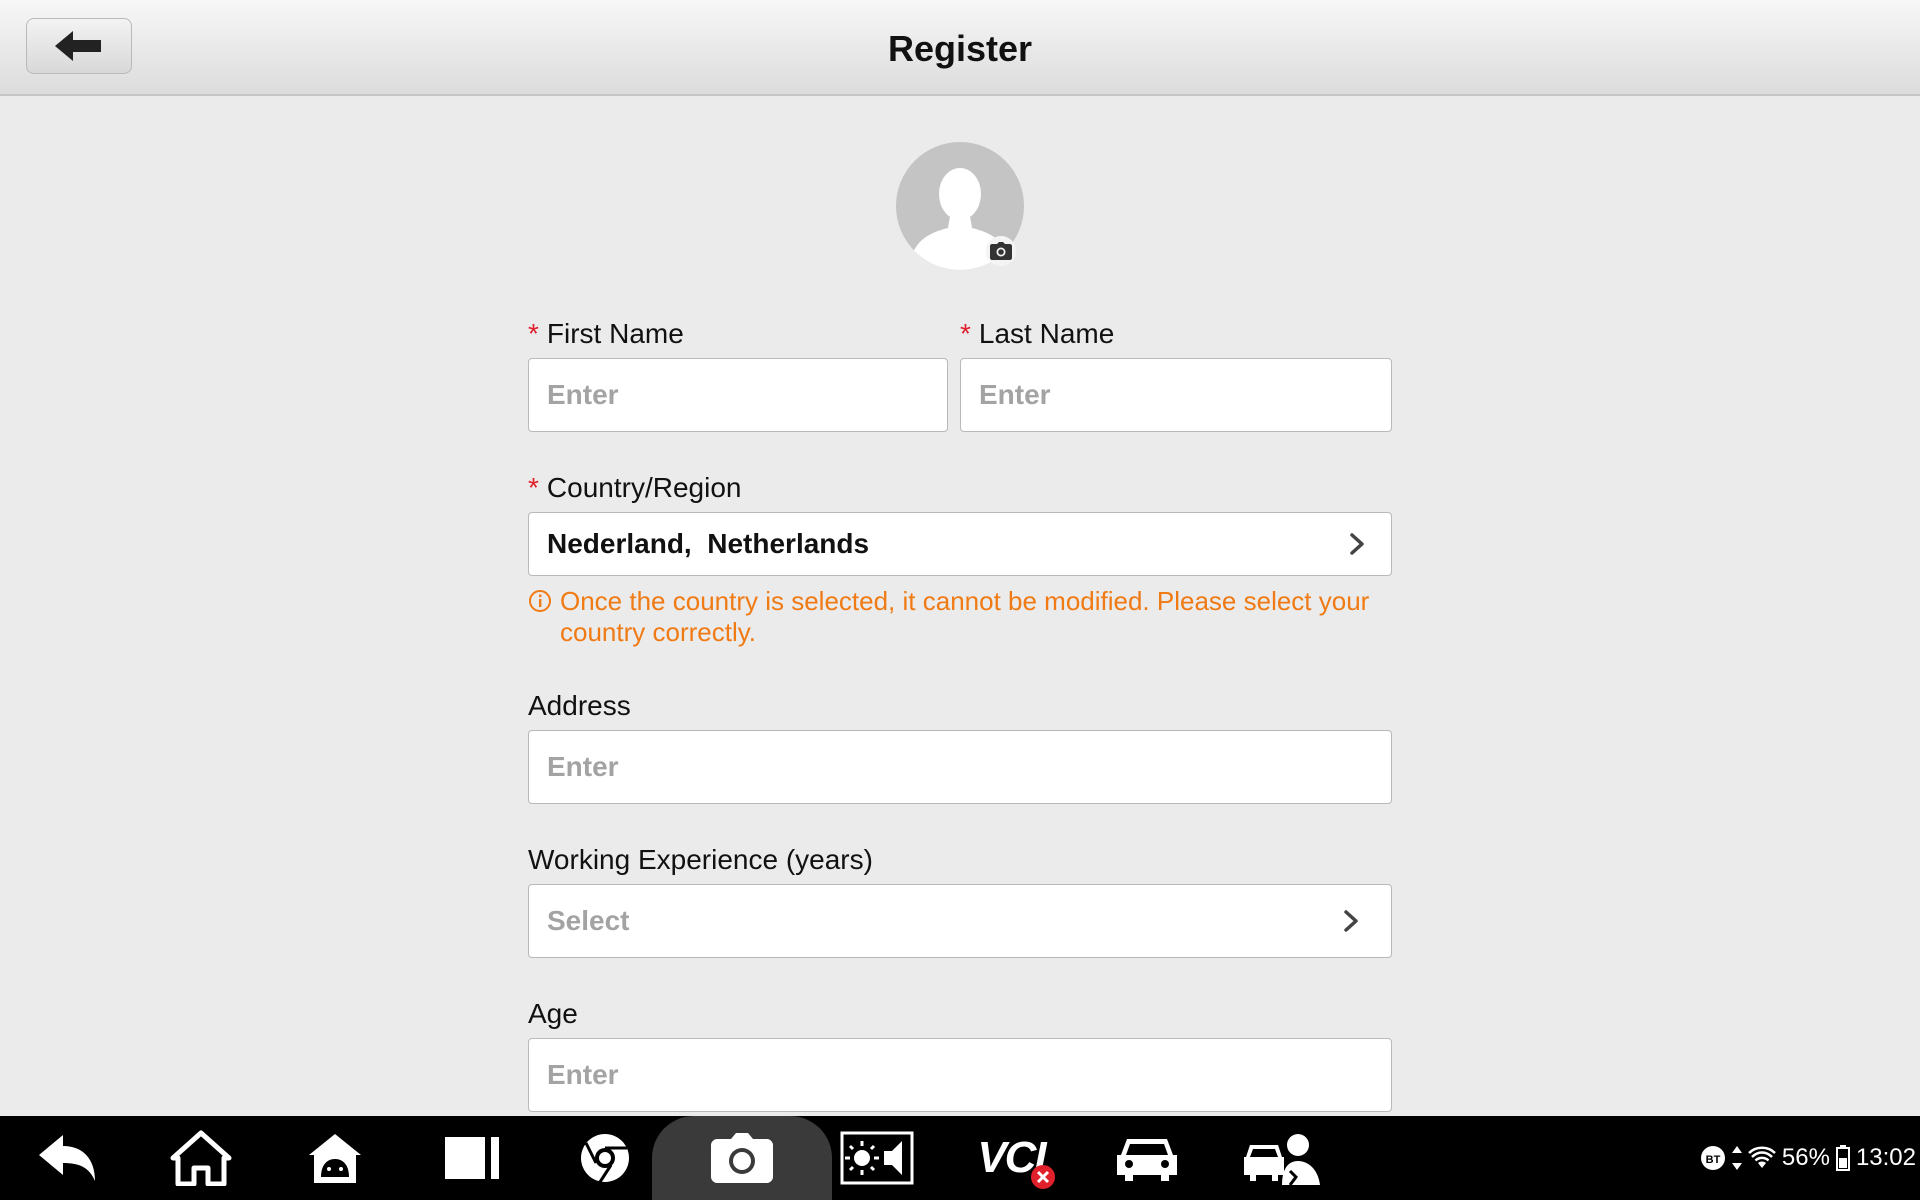  I want to click on first-name-label-text: First Name, so click(615, 333).